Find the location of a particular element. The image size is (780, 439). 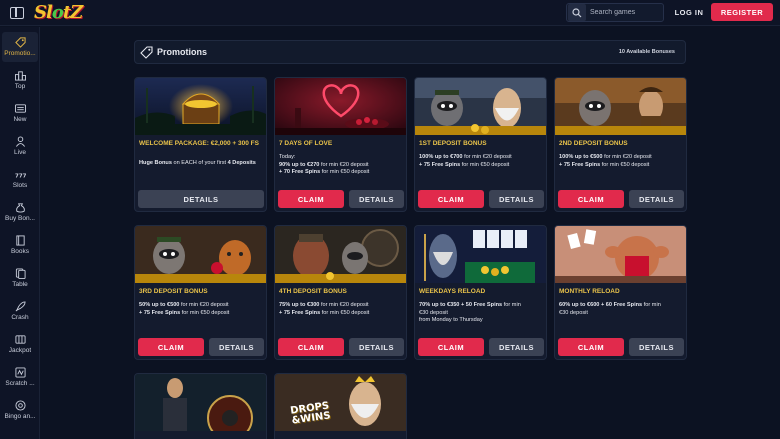

promo-card-roulette is located at coordinates (200, 406).